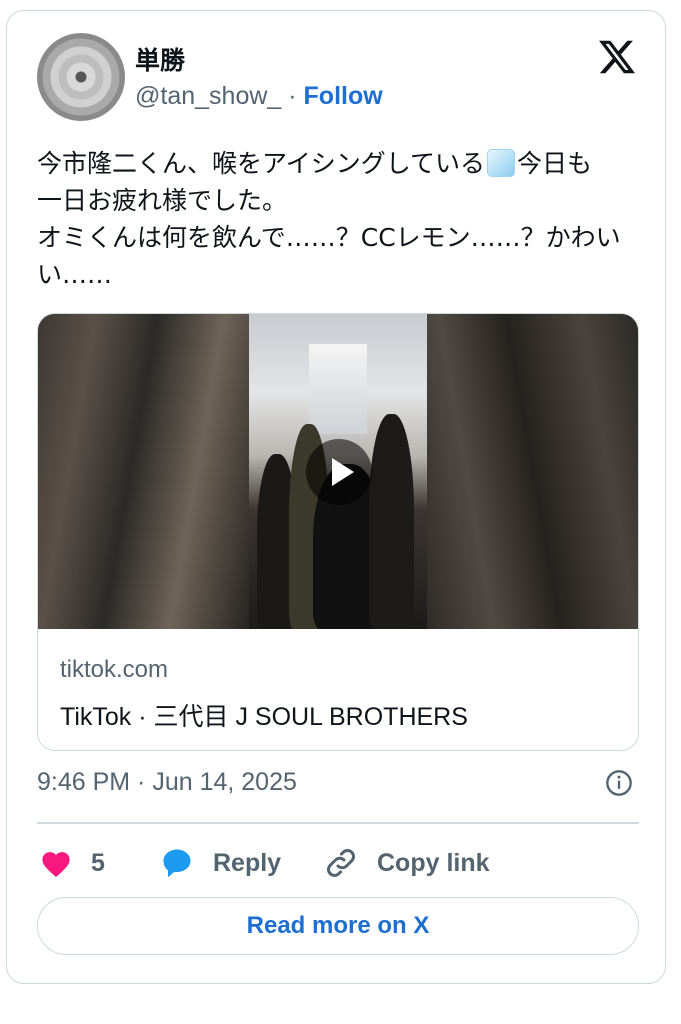 Image resolution: width=681 pixels, height=1024 pixels. Describe the element at coordinates (98, 862) in the screenshot. I see `like-count: 5` at that location.